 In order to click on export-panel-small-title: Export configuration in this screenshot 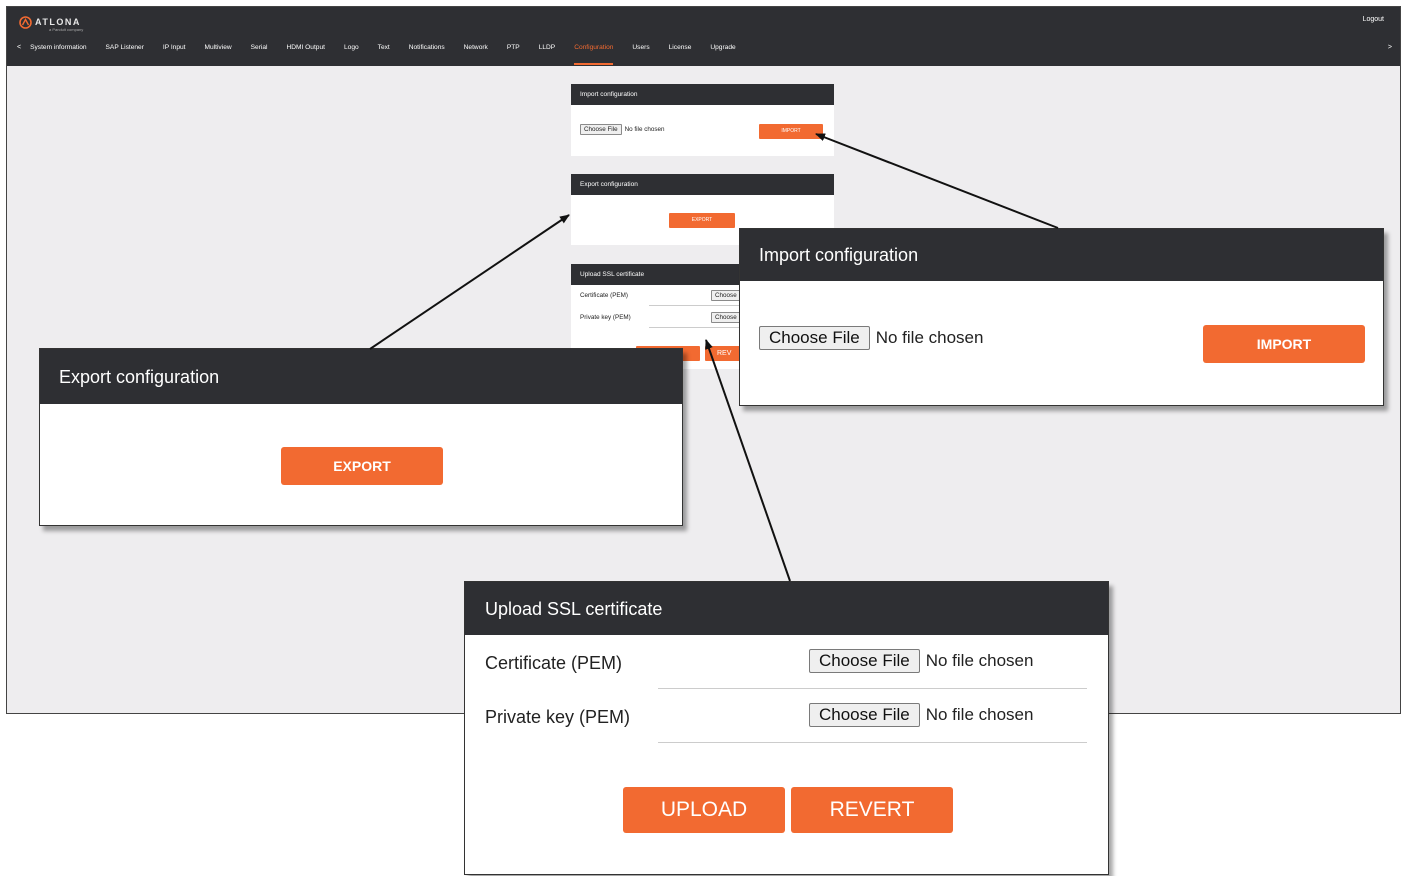, I will do `click(702, 184)`.